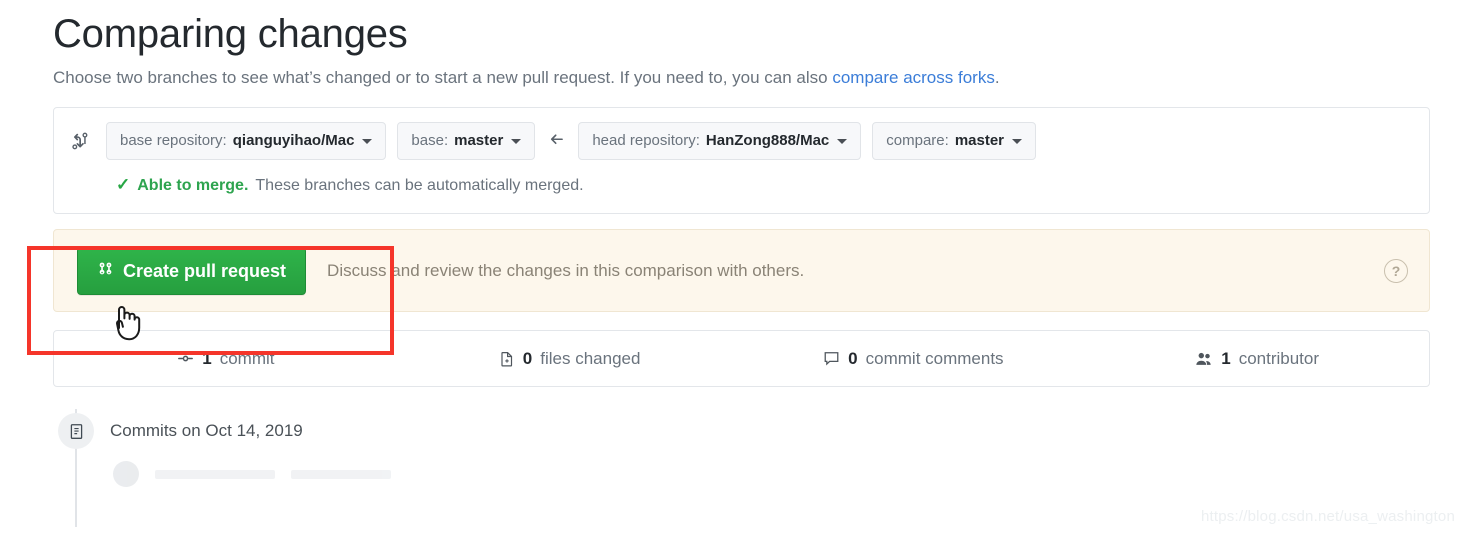 The image size is (1461, 538). I want to click on merge-status-label: Able to merge., so click(193, 185).